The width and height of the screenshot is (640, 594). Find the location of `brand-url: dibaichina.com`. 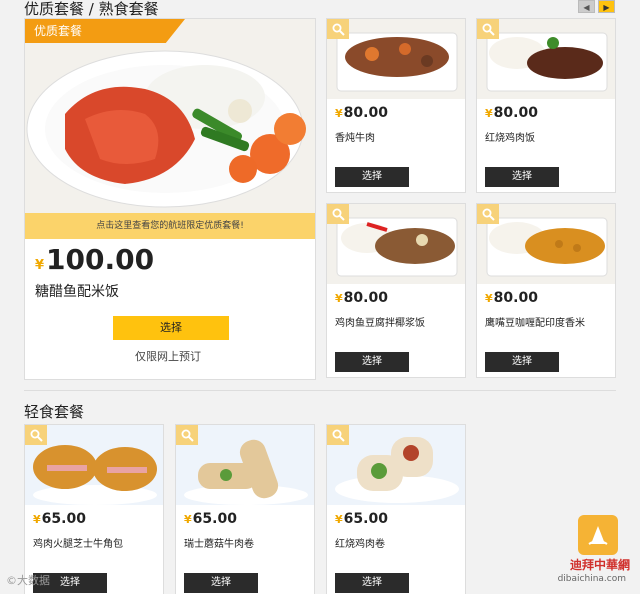

brand-url: dibaichina.com is located at coordinates (591, 579).